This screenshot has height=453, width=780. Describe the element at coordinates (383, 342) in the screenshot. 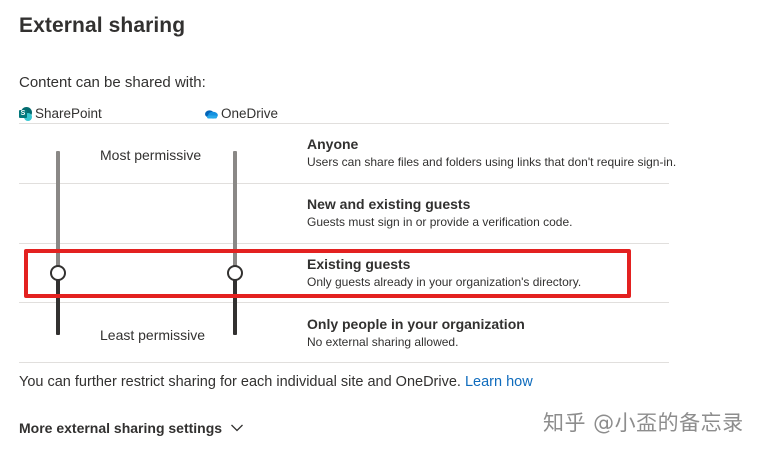

I see `option-description: No external sharing allowed.` at that location.